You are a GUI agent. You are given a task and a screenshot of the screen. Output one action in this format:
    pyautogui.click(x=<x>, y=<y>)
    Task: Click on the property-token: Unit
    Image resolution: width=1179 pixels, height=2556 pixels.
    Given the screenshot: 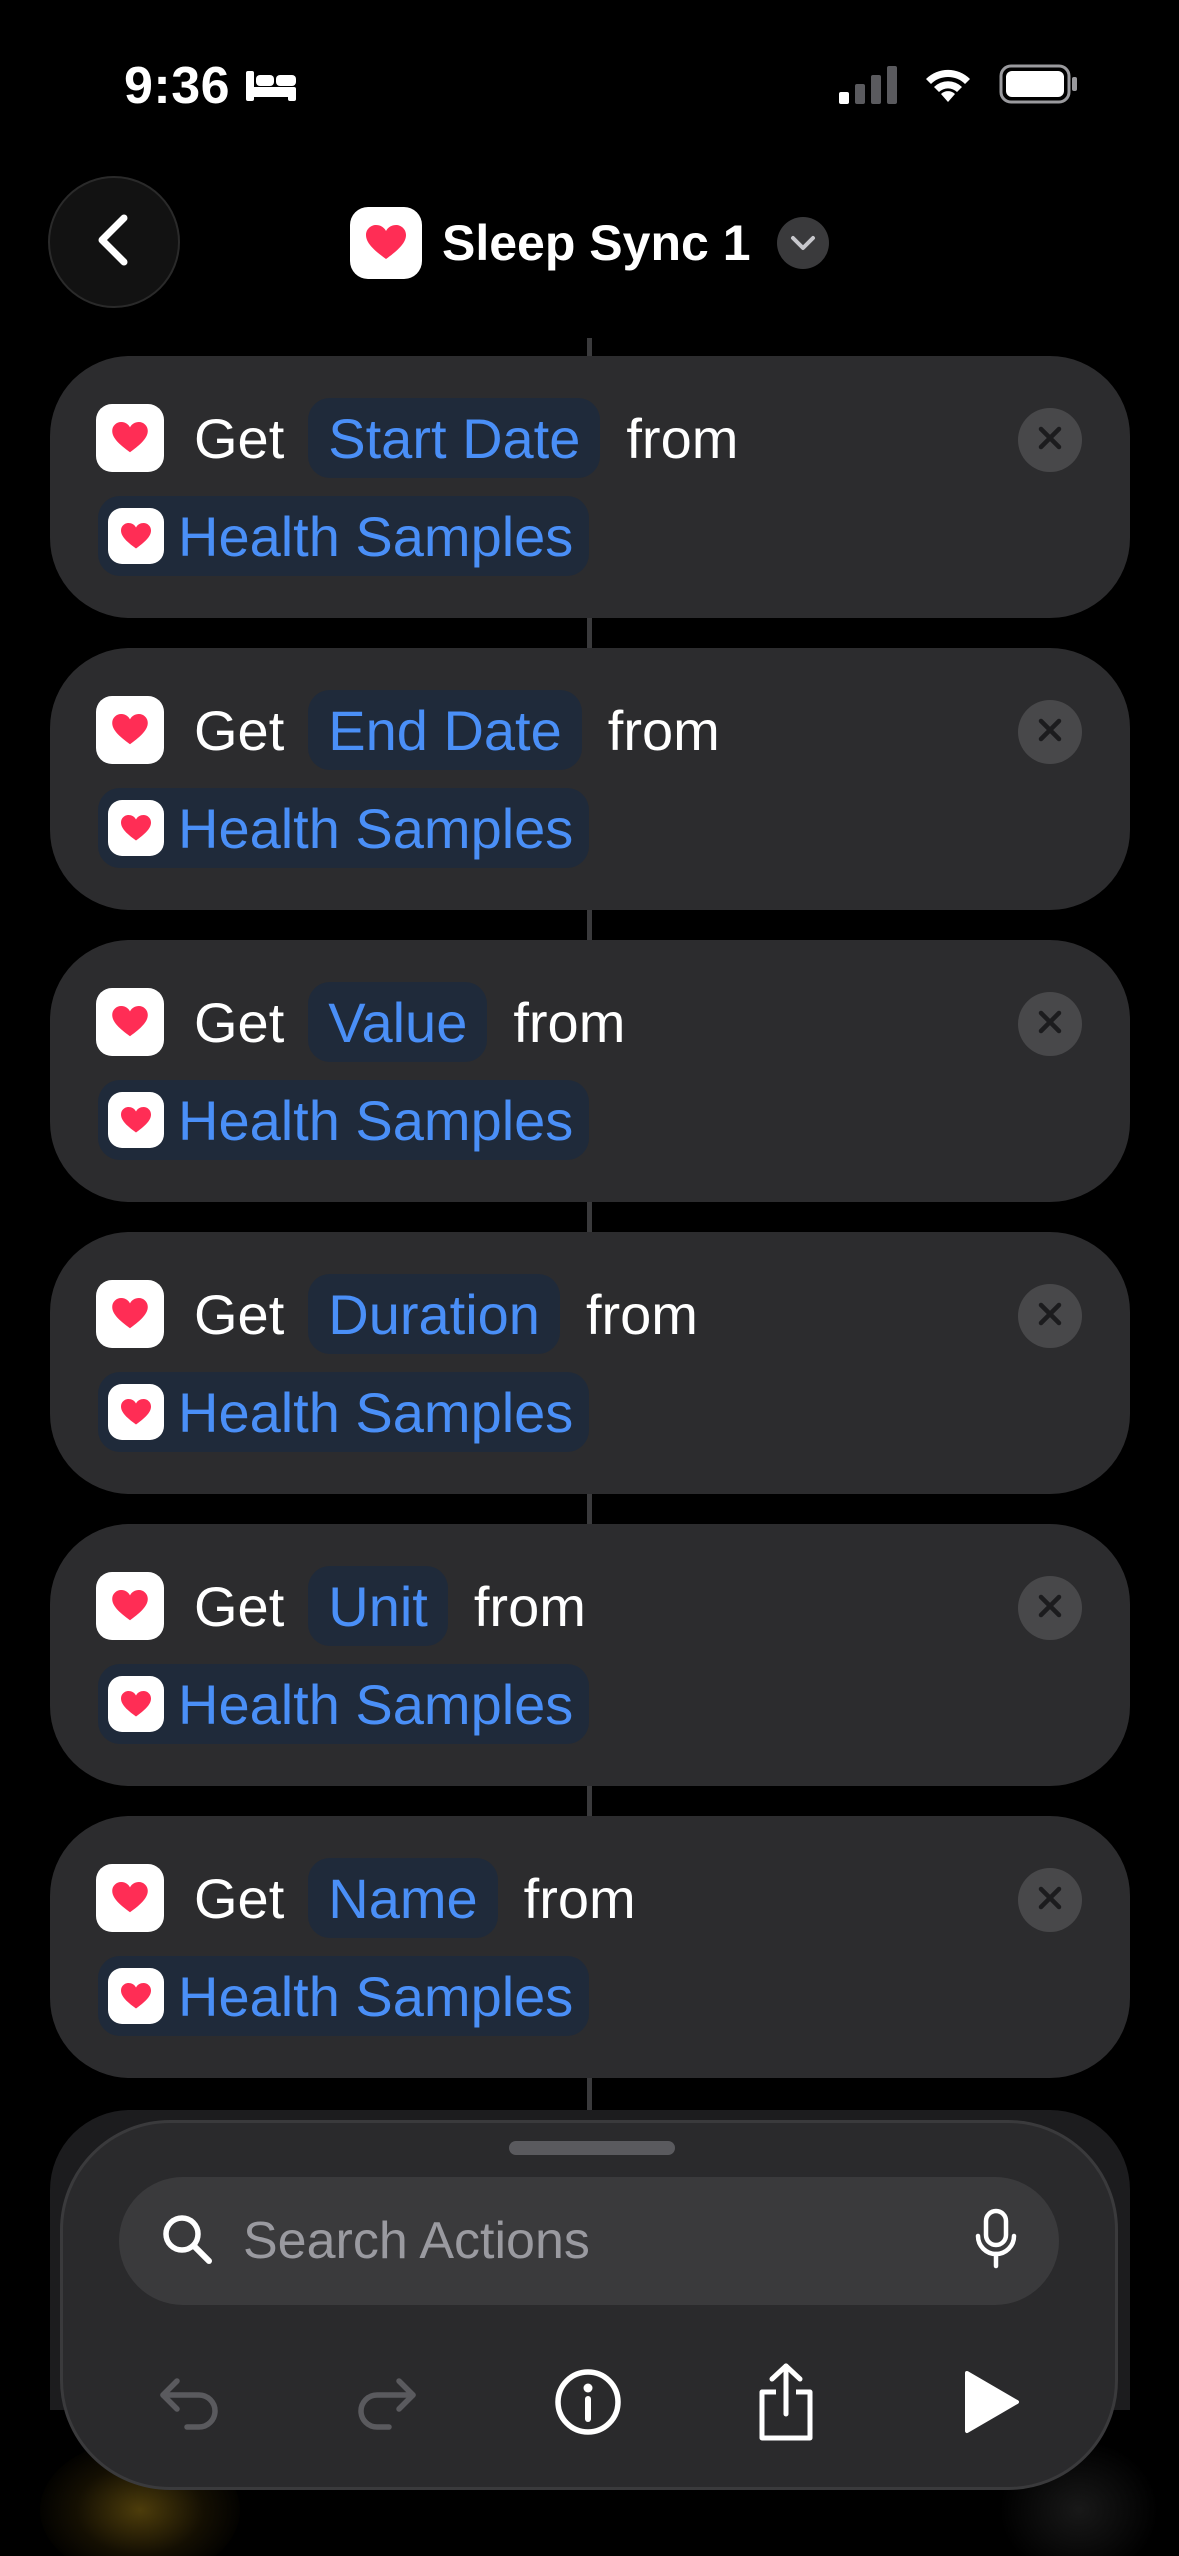 What is the action you would take?
    pyautogui.click(x=378, y=1606)
    